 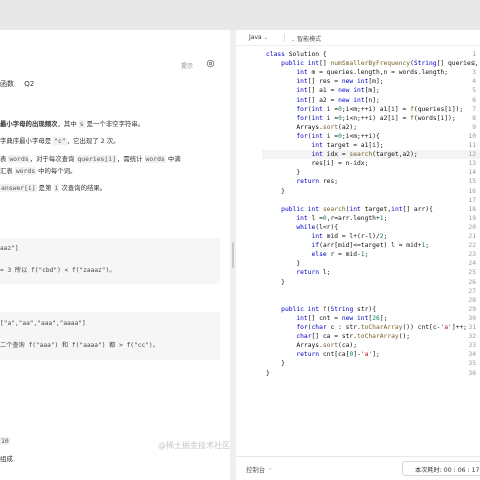 I want to click on line-number: 3, so click(x=474, y=73).